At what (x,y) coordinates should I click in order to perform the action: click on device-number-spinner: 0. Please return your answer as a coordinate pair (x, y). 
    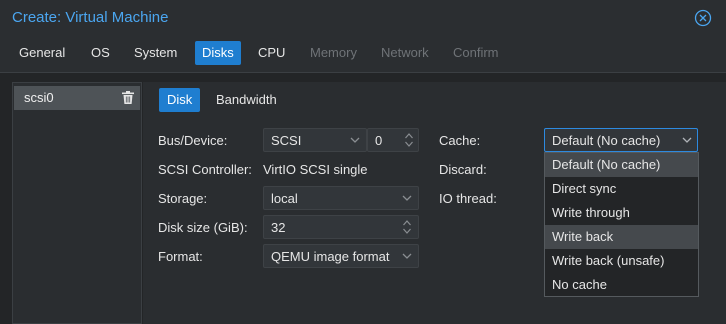
    Looking at the image, I should click on (393, 140).